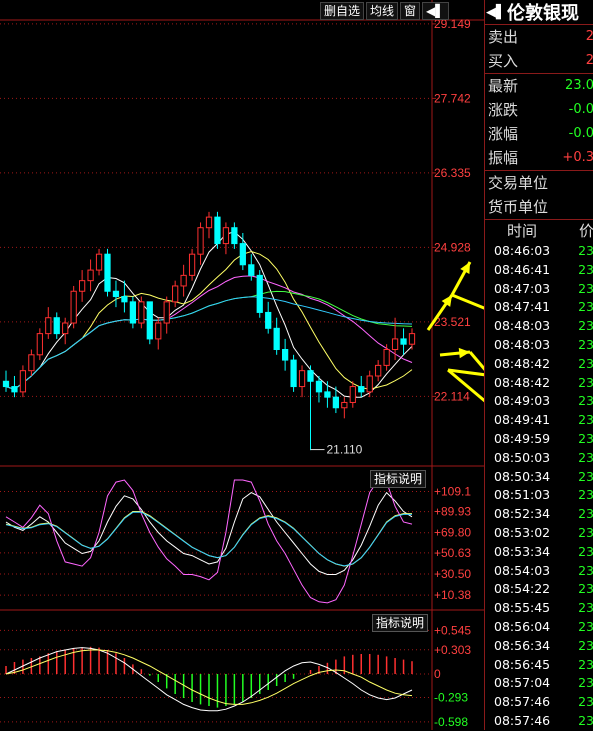  I want to click on ticks-time-header: 时间, so click(522, 231).